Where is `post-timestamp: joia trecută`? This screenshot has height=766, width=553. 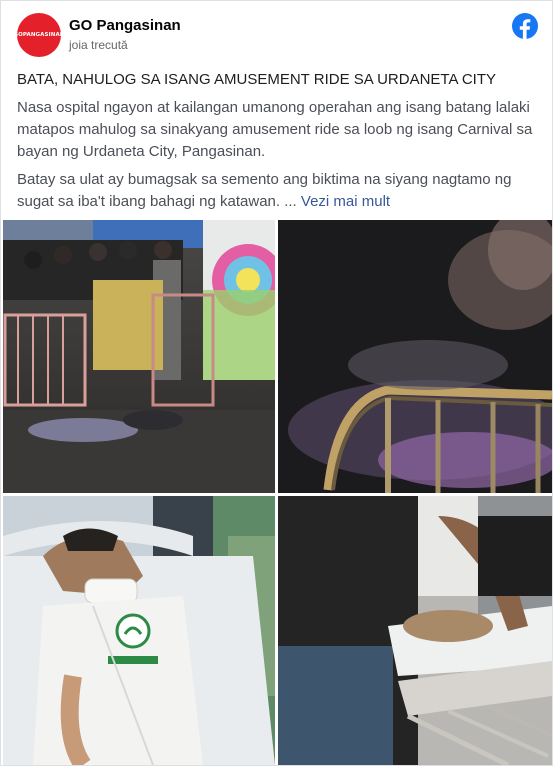 post-timestamp: joia trecută is located at coordinates (98, 45).